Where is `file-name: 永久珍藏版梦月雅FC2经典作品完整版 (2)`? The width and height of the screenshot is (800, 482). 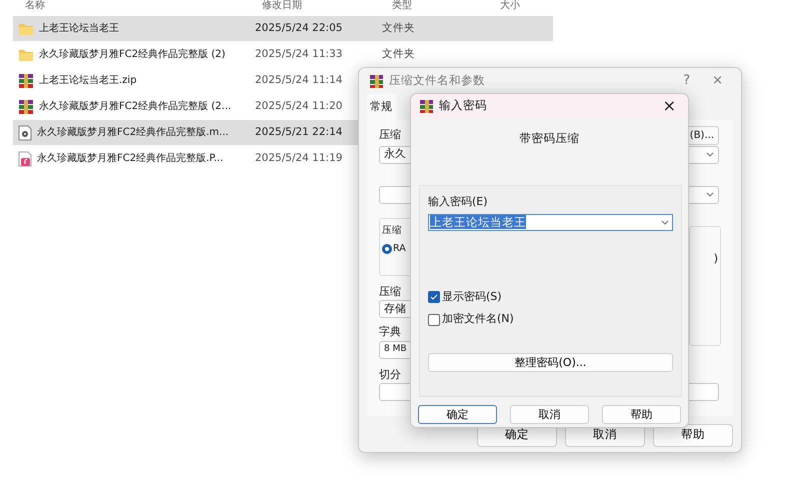 file-name: 永久珍藏版梦月雅FC2经典作品完整版 (2) is located at coordinates (132, 55).